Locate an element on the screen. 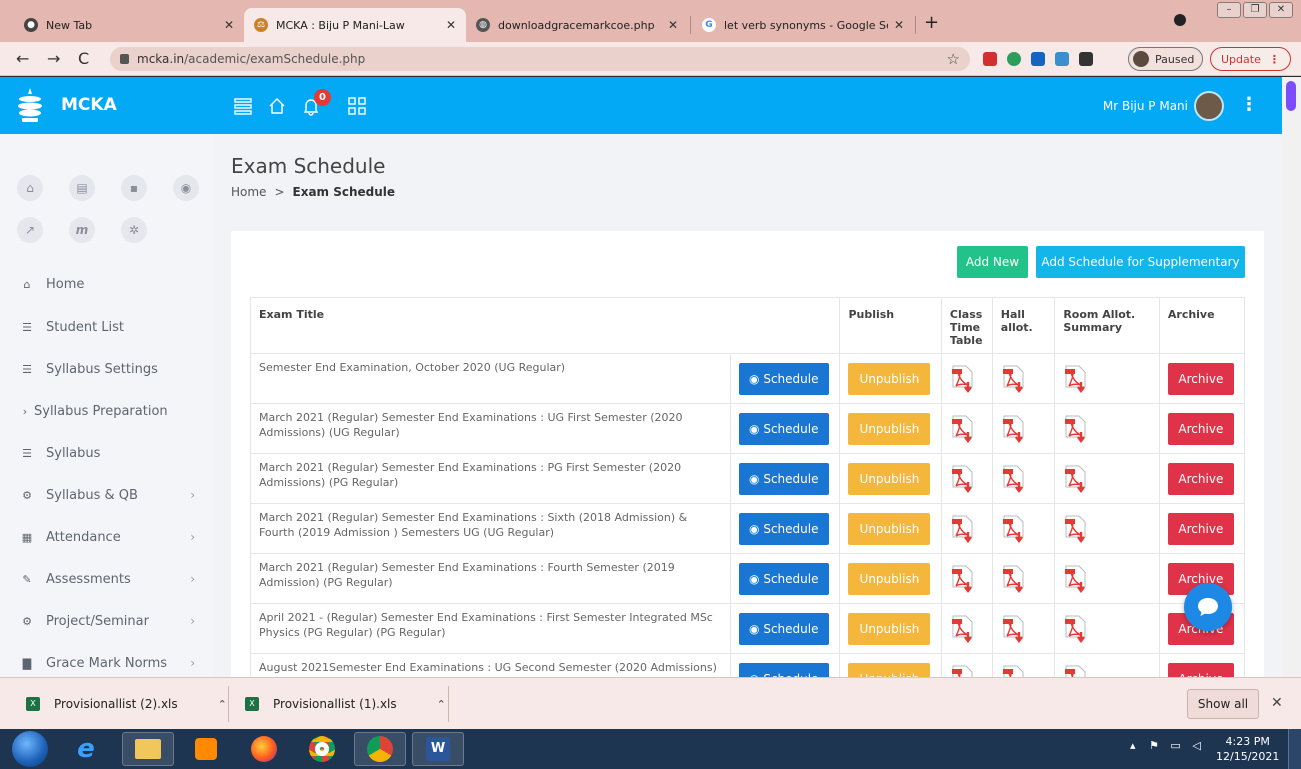 Image resolution: width=1301 pixels, height=769 pixels. sidebar-item-syllabus-qb: ⚙ Syllabus & QB › is located at coordinates (106, 495).